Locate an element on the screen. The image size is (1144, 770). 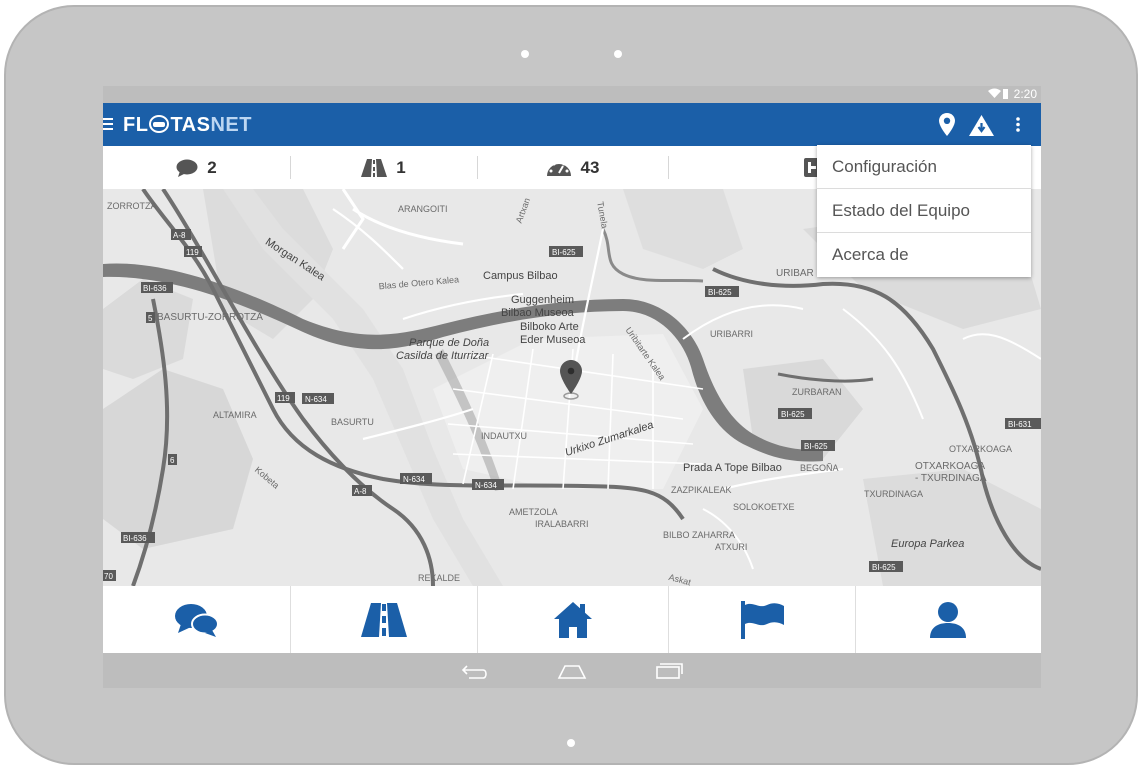
warning-icon is located at coordinates (981, 125).